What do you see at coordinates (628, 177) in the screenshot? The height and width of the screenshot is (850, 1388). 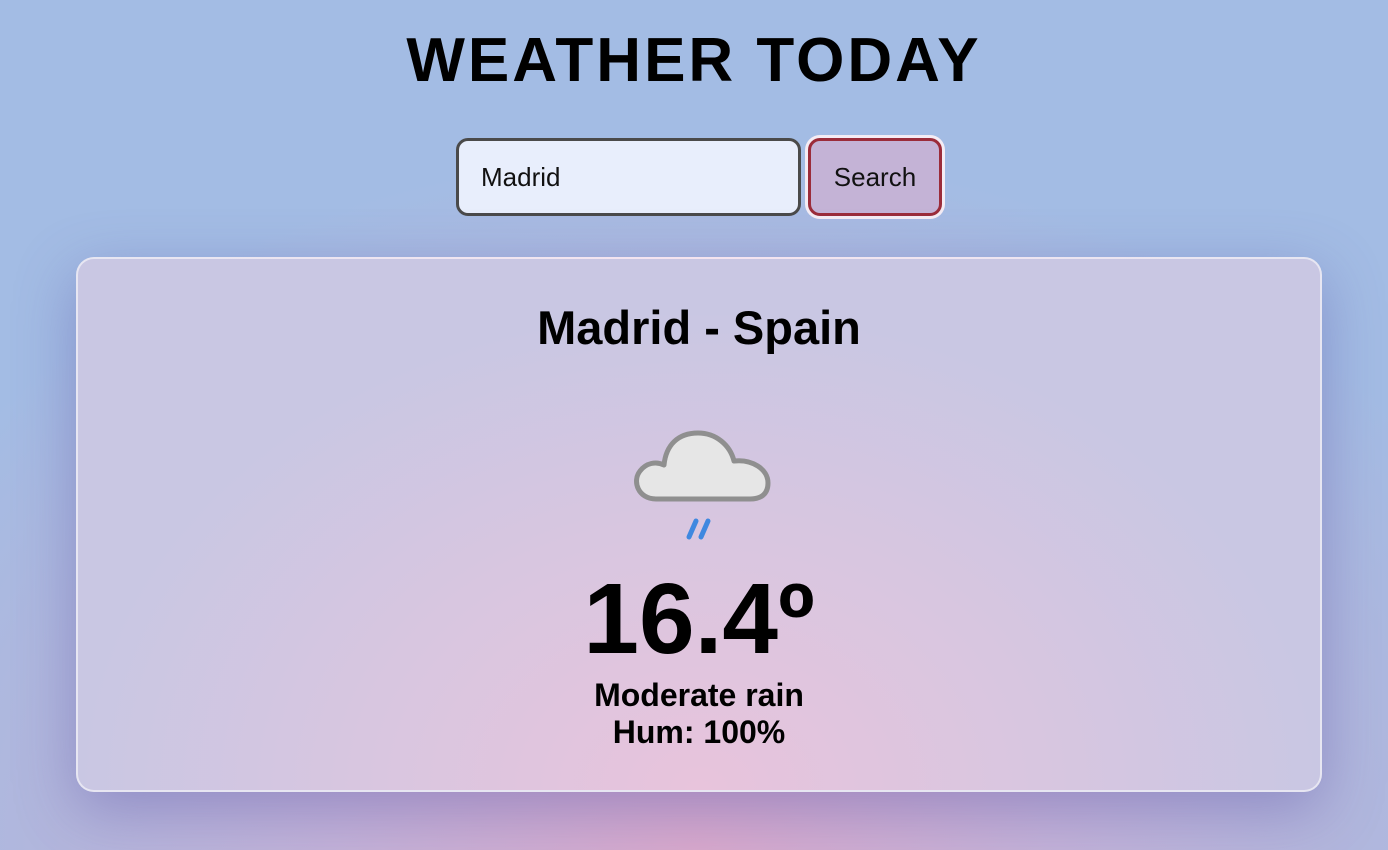 I see `city-search-input` at bounding box center [628, 177].